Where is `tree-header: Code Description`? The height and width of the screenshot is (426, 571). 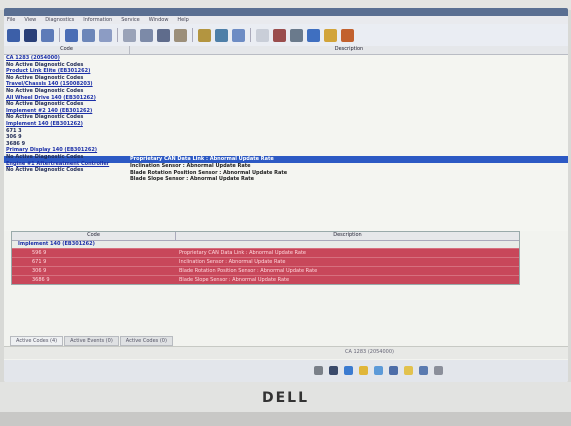 tree-header: Code Description is located at coordinates (286, 50).